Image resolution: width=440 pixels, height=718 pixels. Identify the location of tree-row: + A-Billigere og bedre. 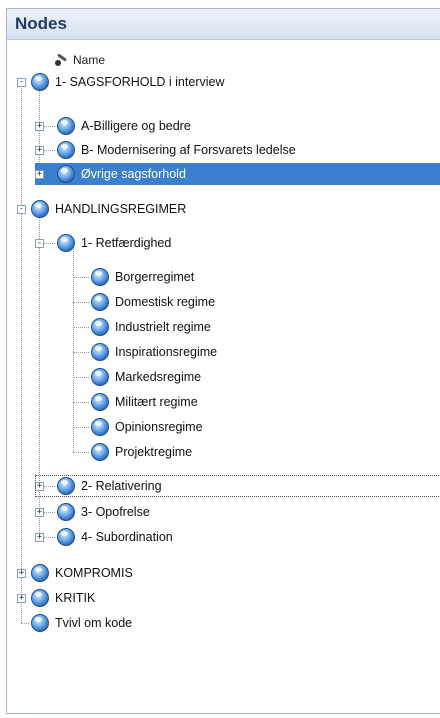
(116, 126).